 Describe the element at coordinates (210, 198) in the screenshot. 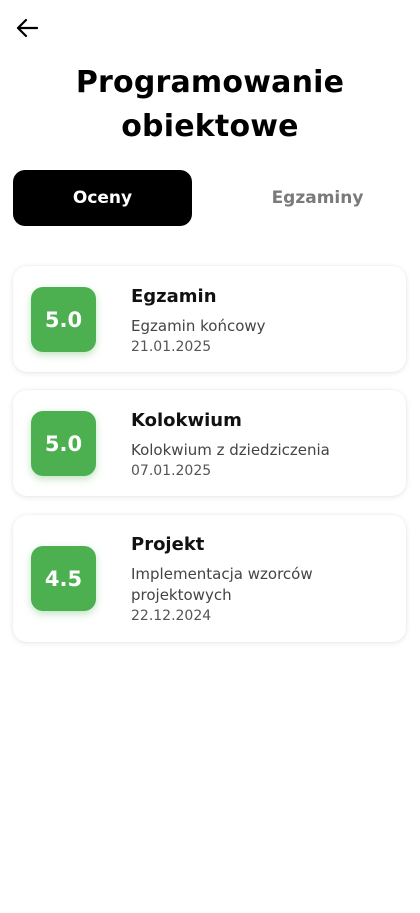

I see `tab-bar: Oceny Egzaminy` at that location.